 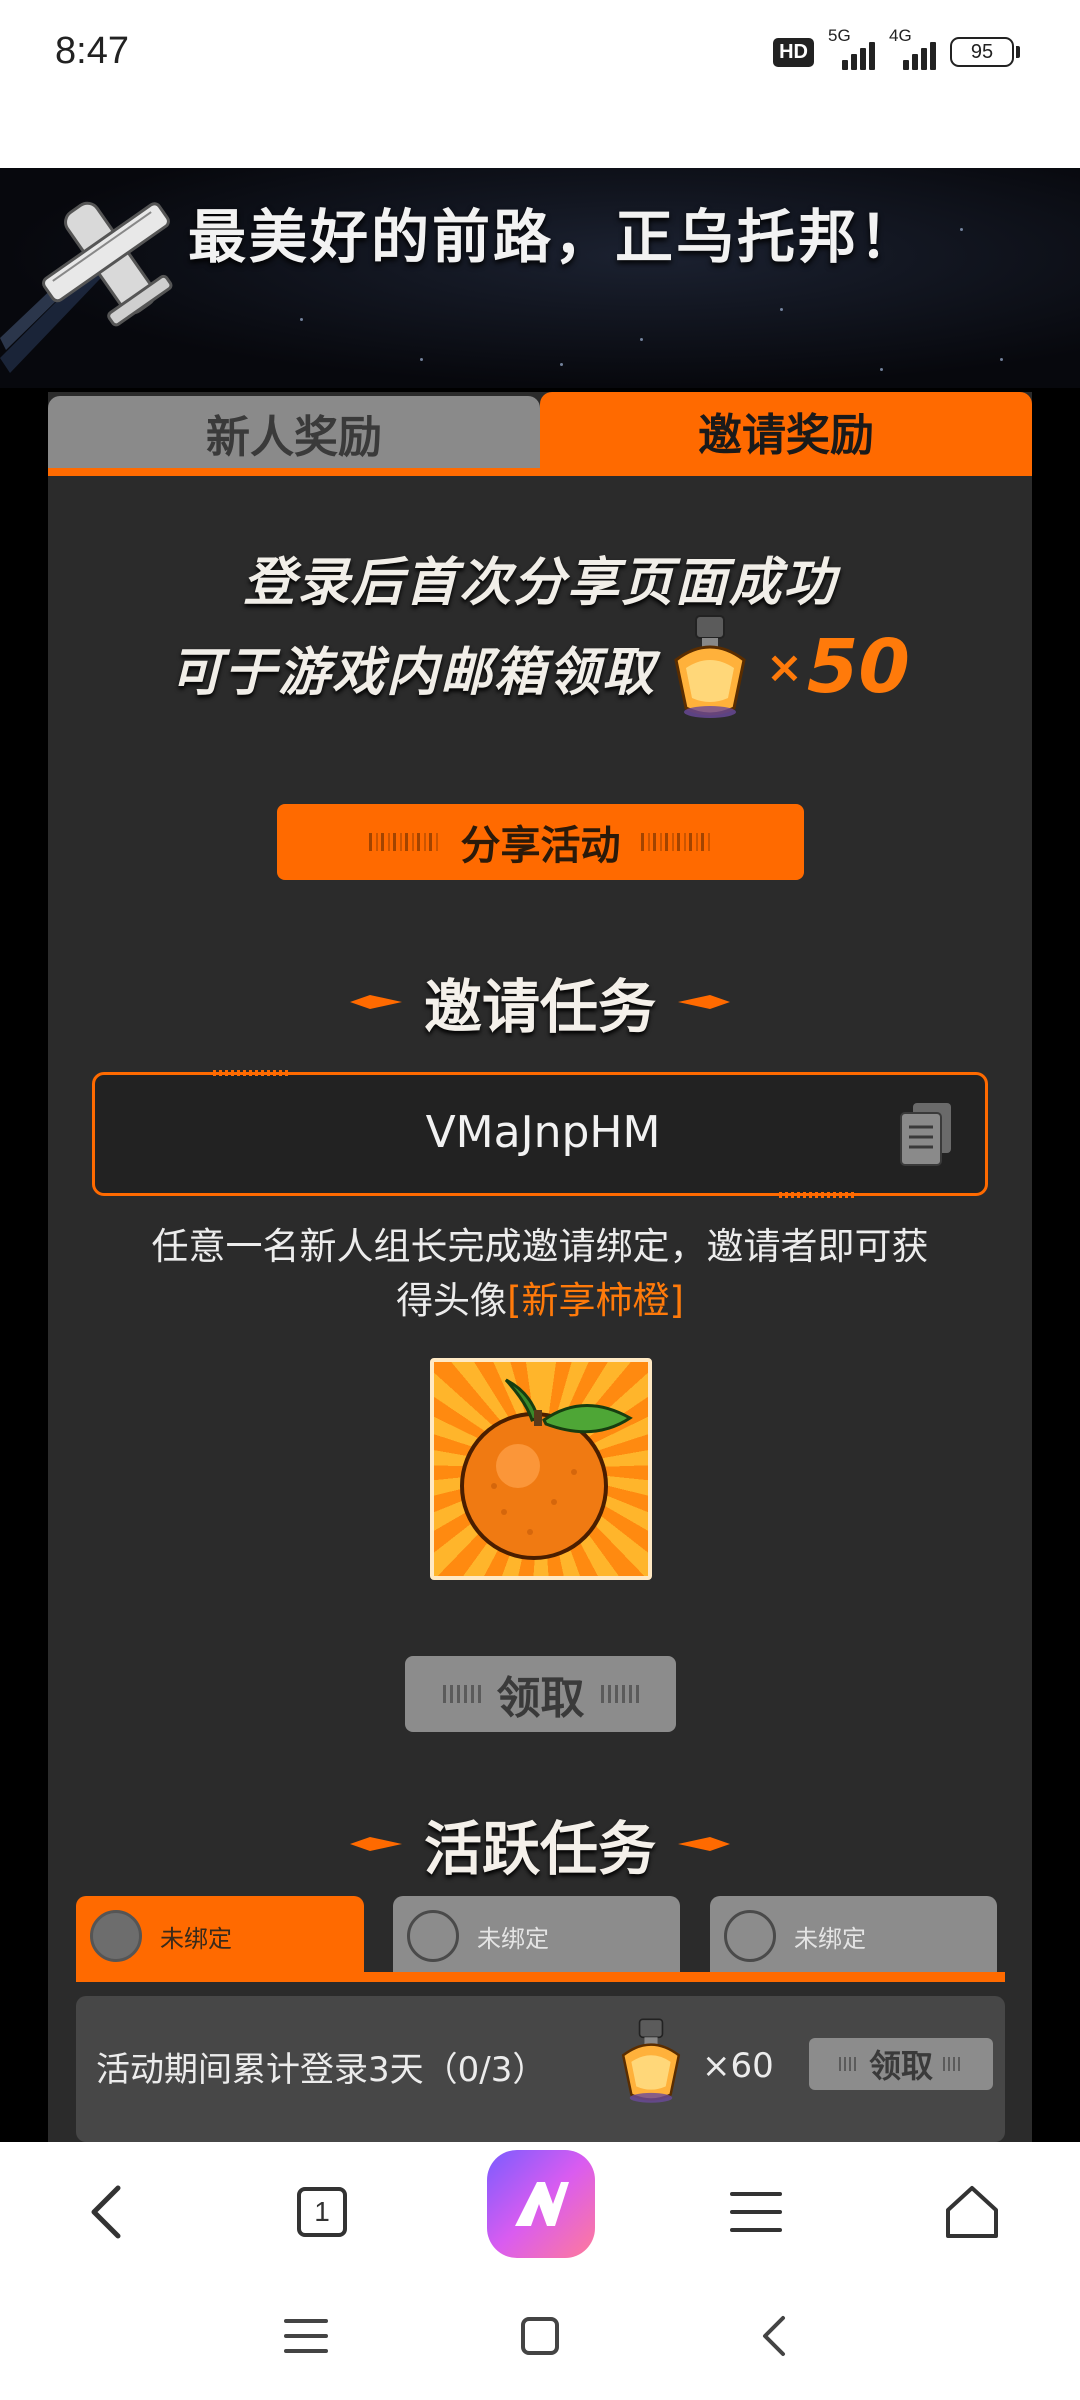 What do you see at coordinates (554, 237) in the screenshot?
I see `banner-title: 最美好的前路，正乌托邦！` at bounding box center [554, 237].